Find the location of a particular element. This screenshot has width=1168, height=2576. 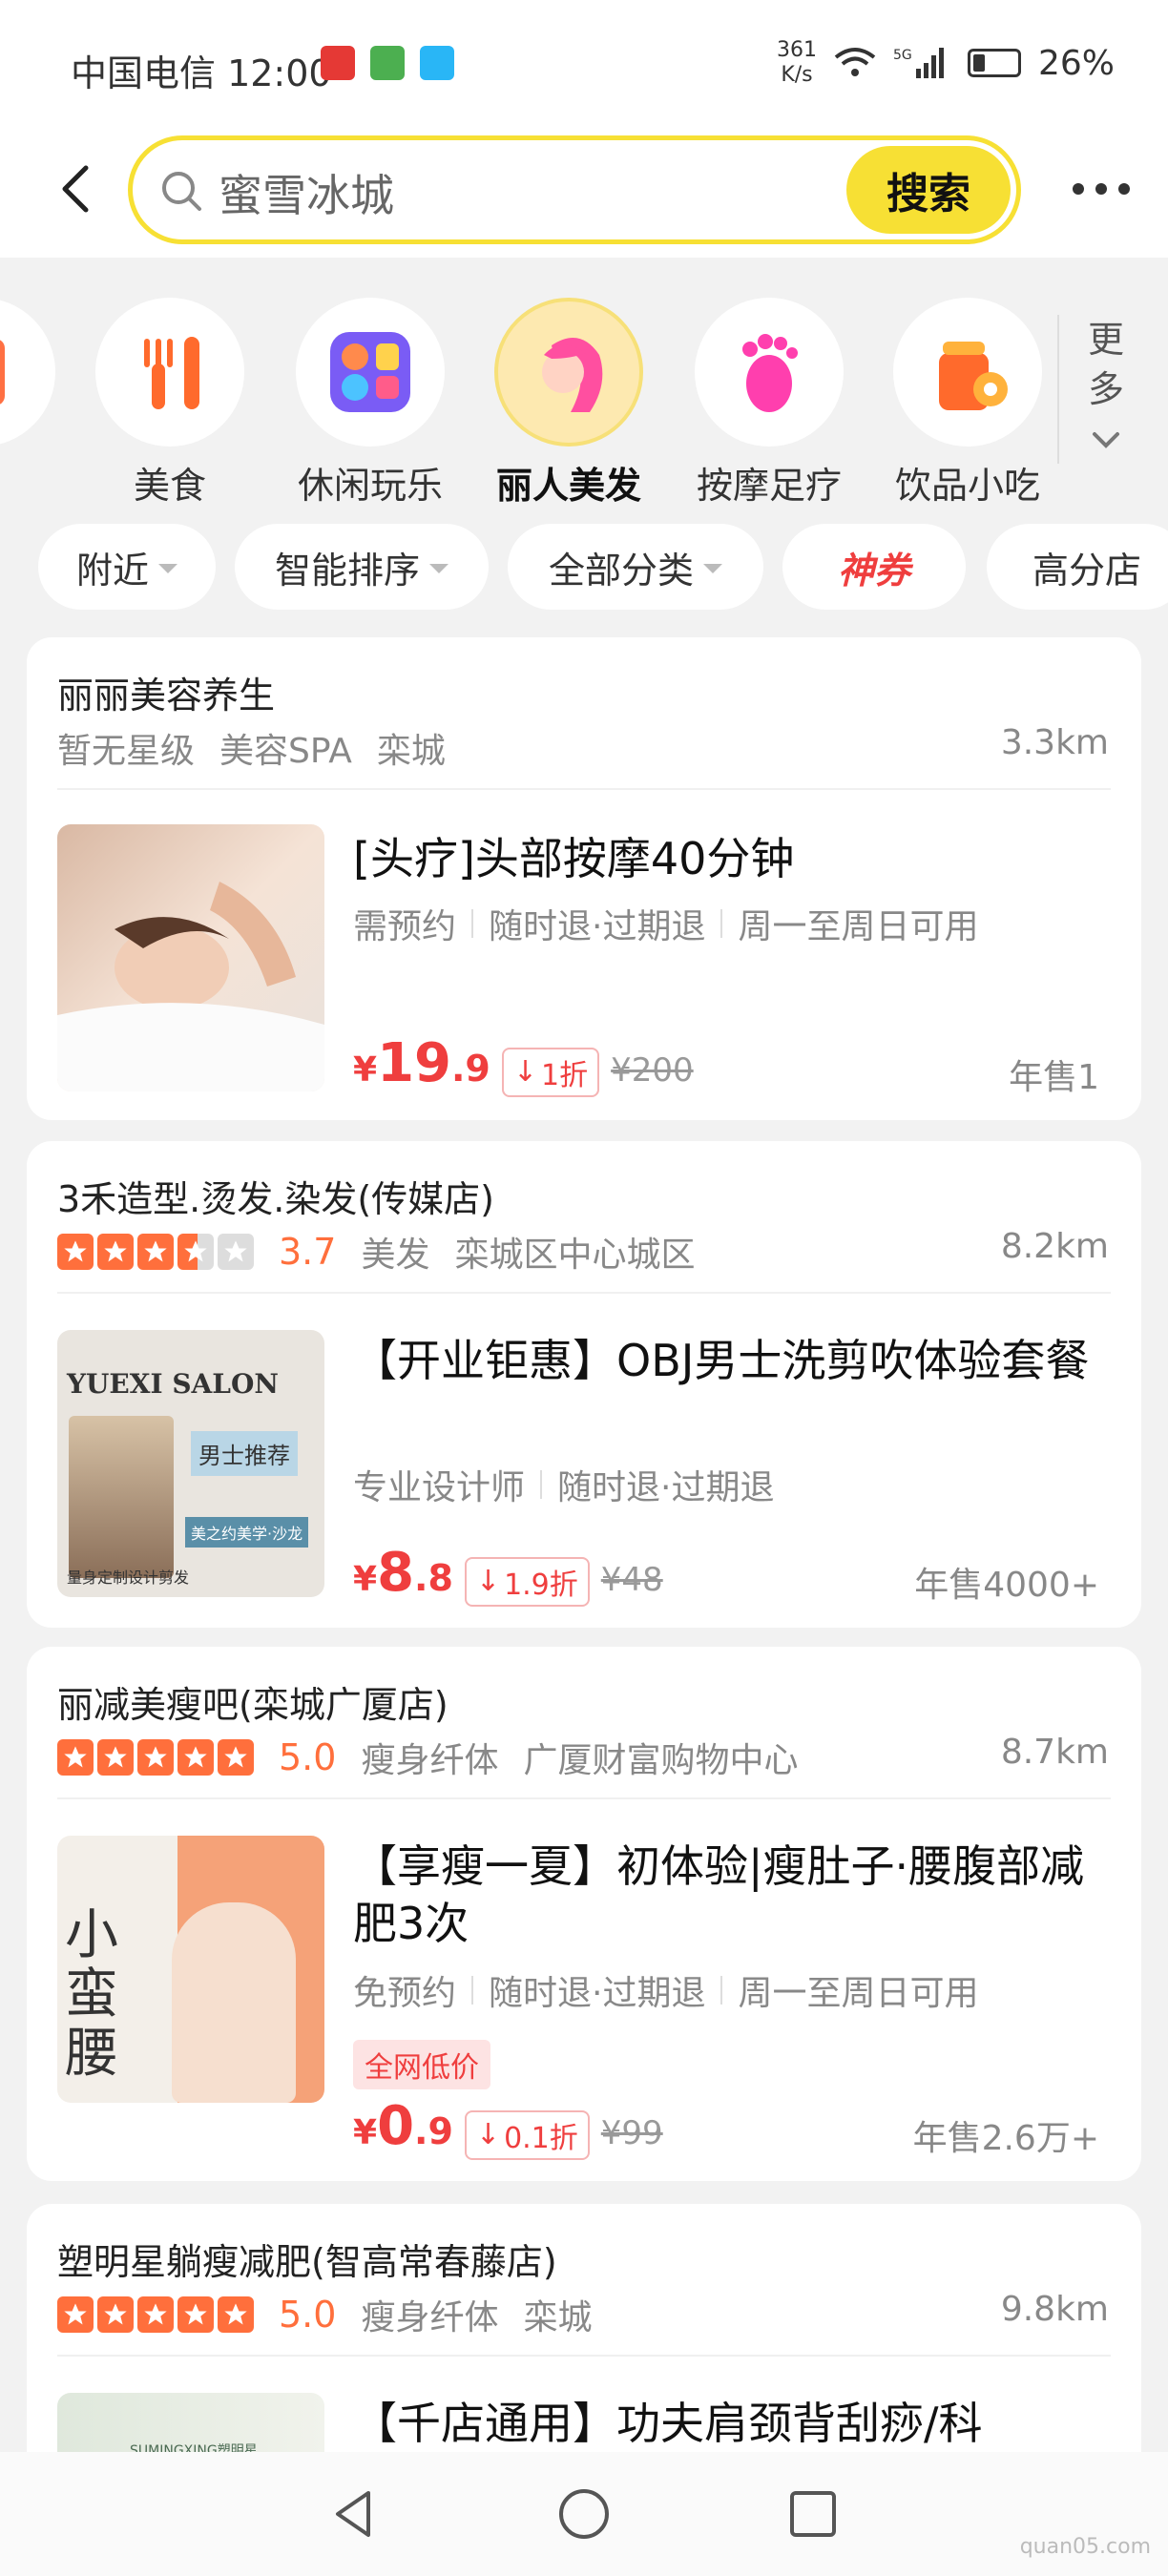

shop-meta: 5.0 瘦身纤体 广厦财富购物中心 is located at coordinates (427, 1757).